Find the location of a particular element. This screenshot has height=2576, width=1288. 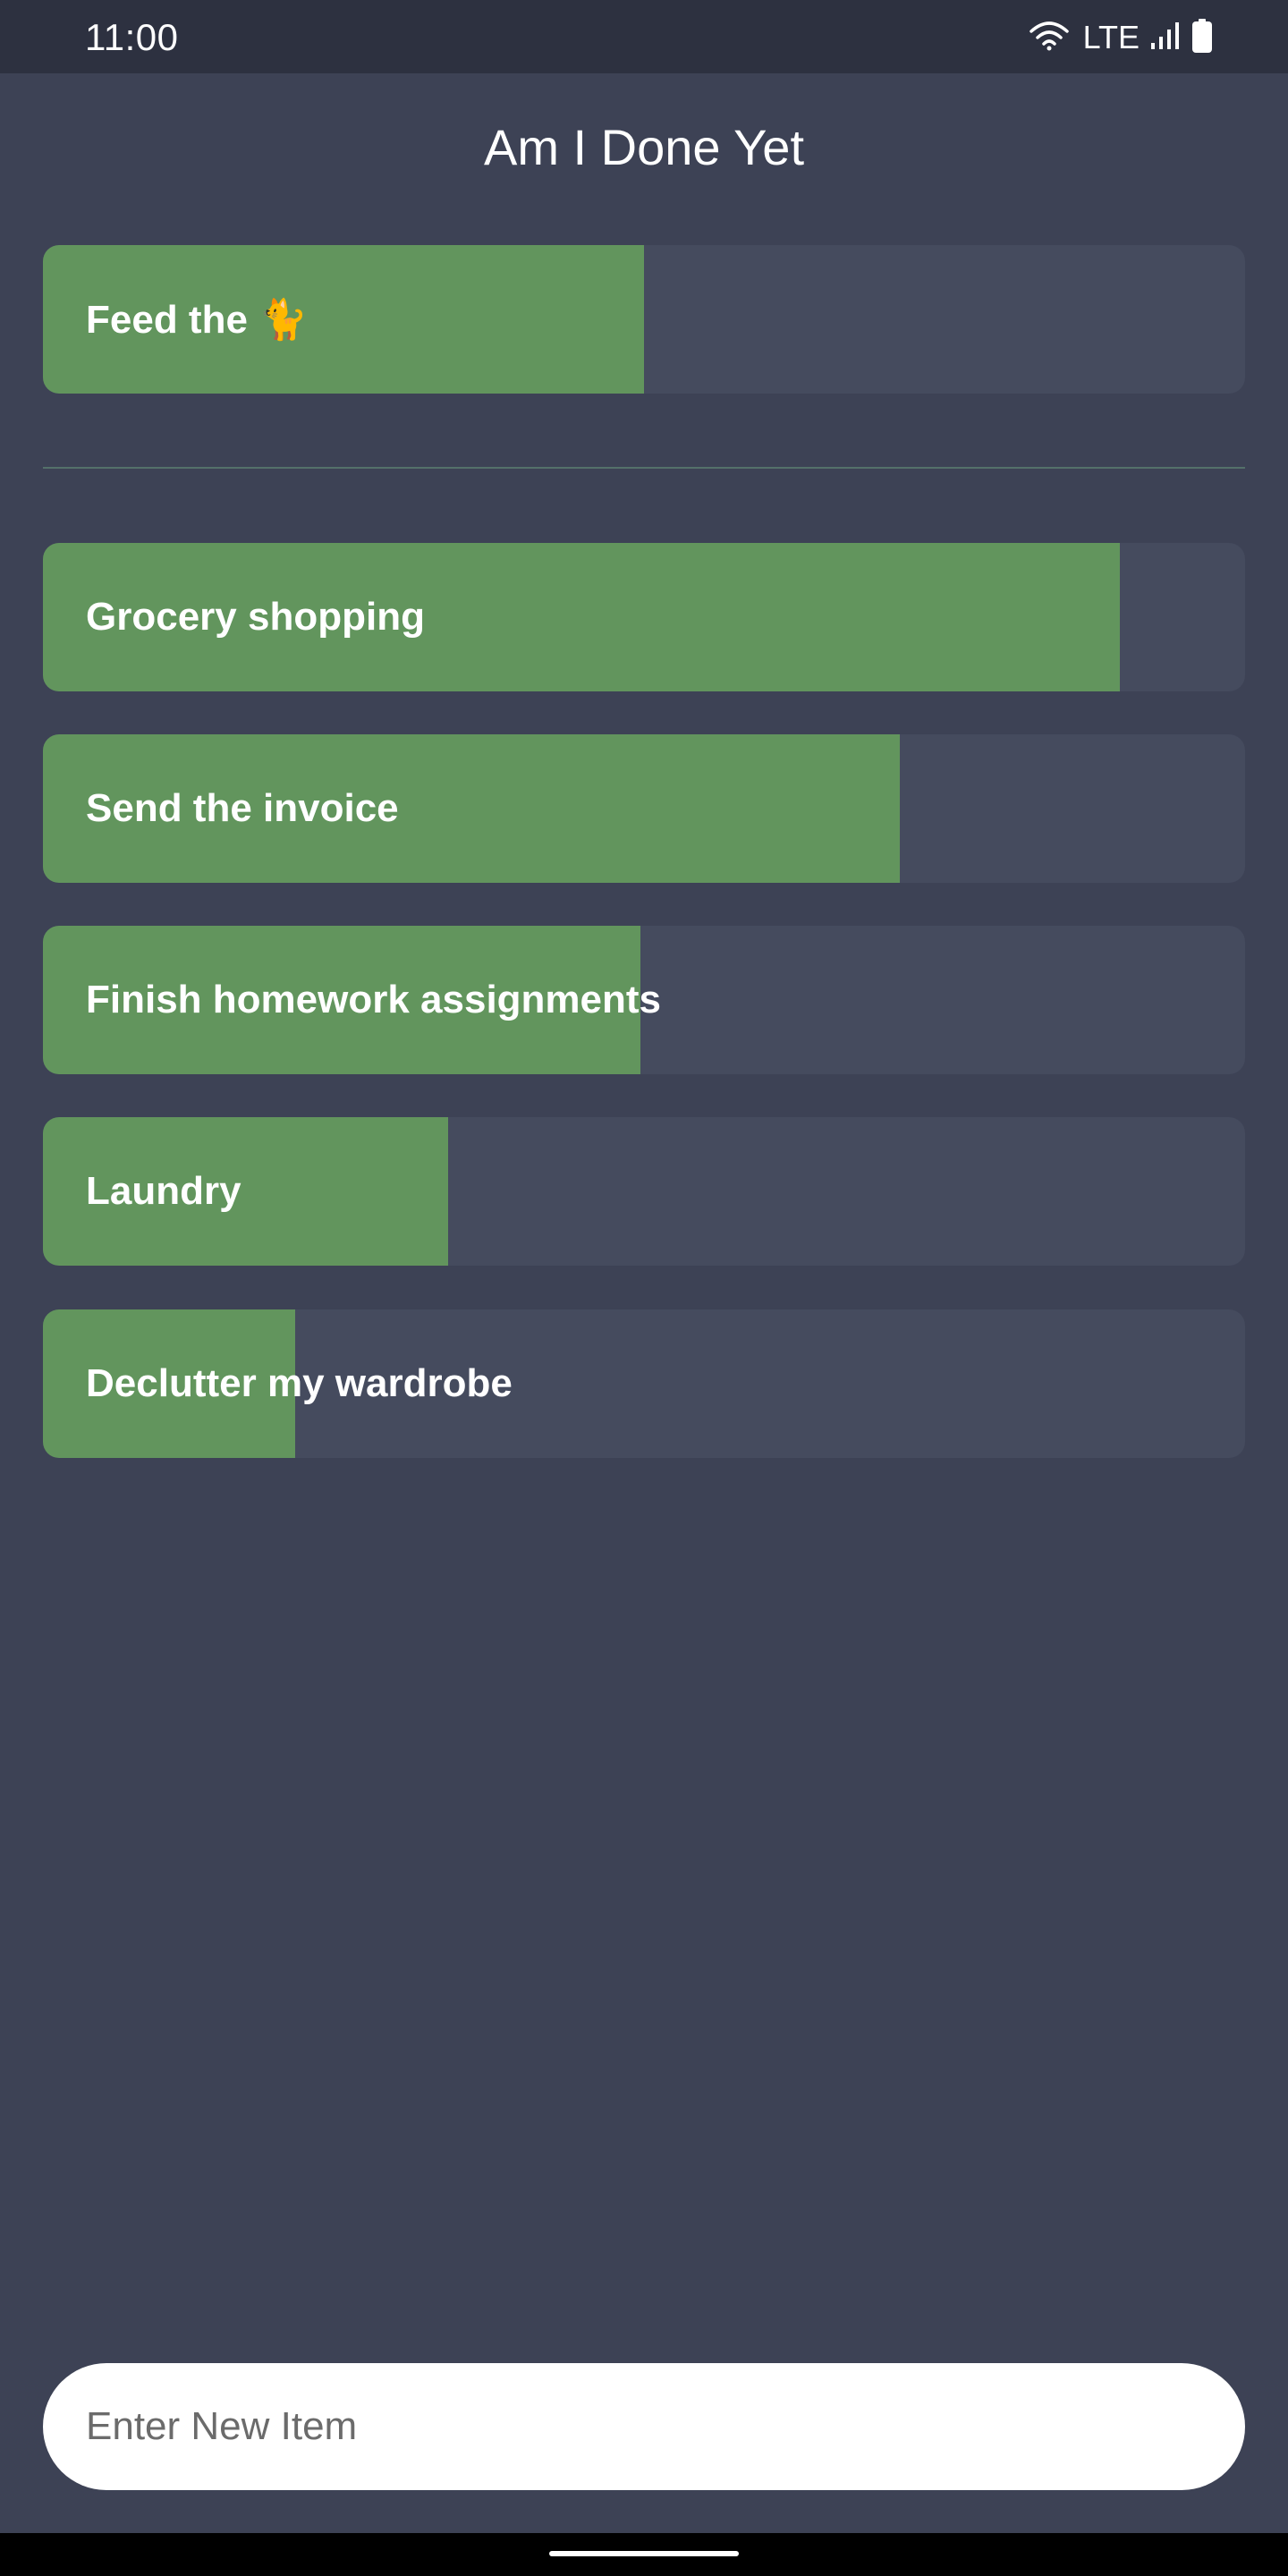

wifi-icon is located at coordinates (1049, 38).